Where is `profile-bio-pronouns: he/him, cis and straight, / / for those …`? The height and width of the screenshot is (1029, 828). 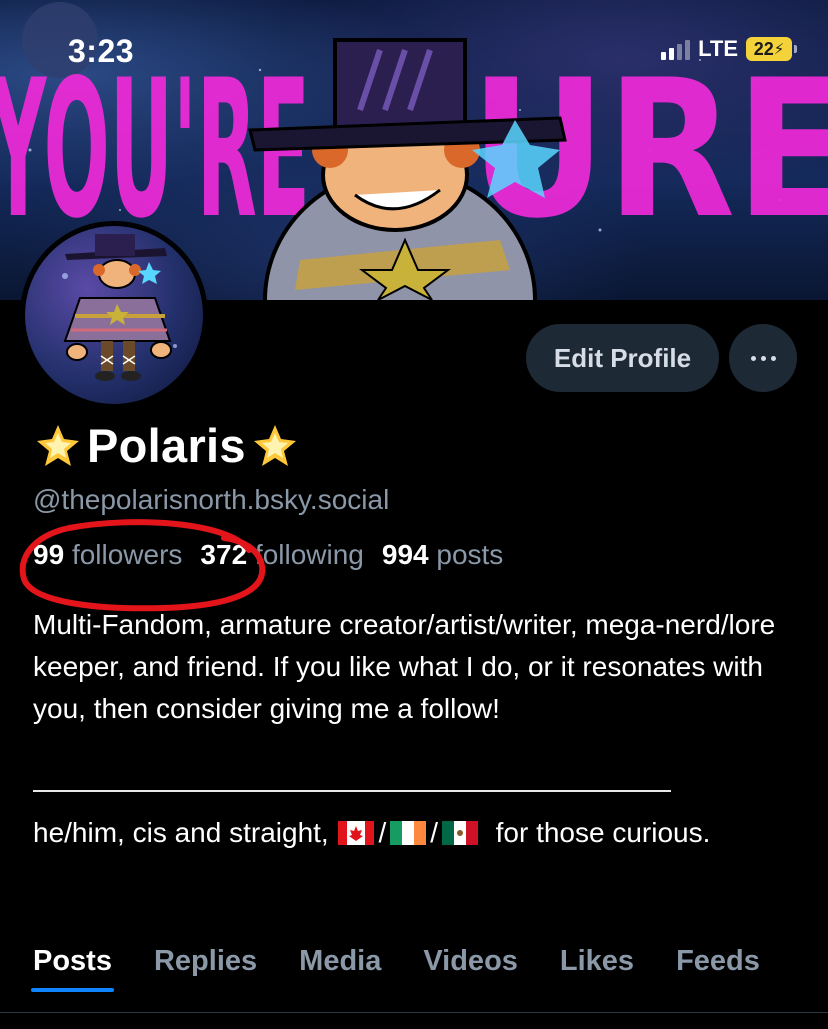
profile-bio-pronouns: he/him, cis and straight, / / for those … is located at coordinates (418, 833).